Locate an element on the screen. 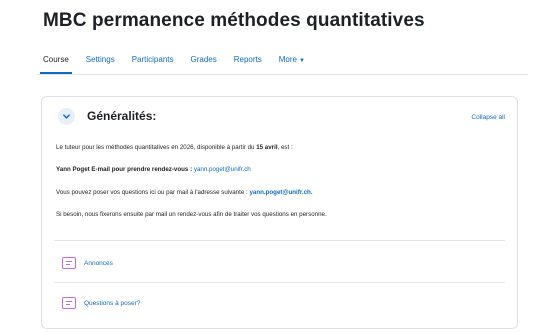  chevron-down-icon is located at coordinates (66, 116).